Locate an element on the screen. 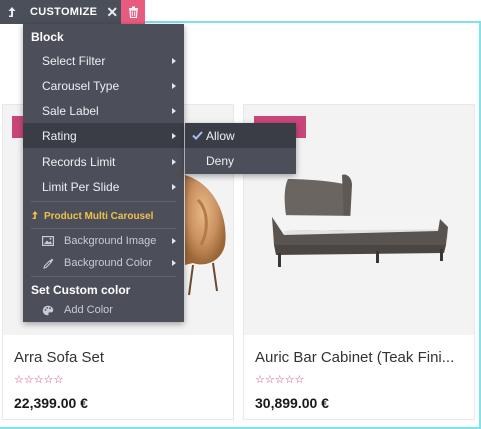 The width and height of the screenshot is (481, 429). submenu-option-label: Allow is located at coordinates (220, 135).